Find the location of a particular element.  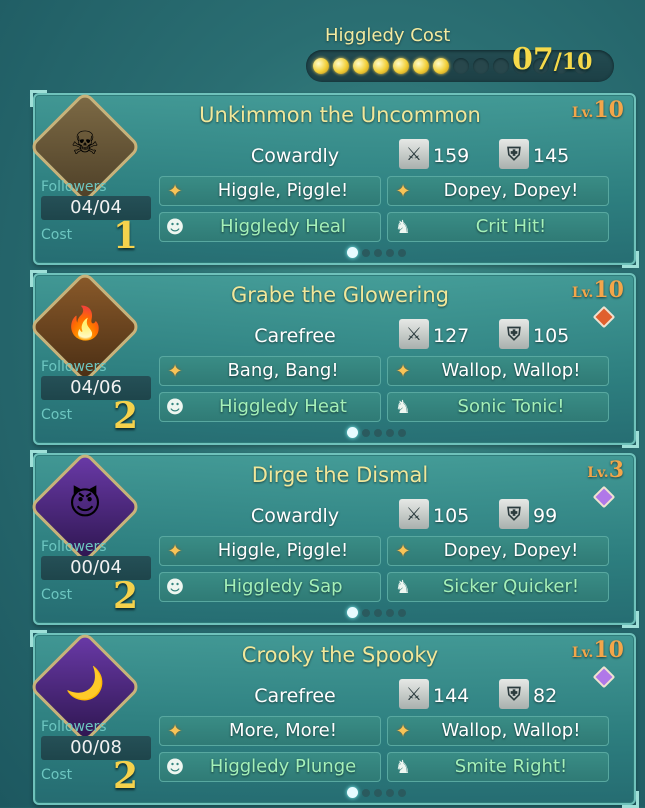

higgledy-cost-counter: 07/10 is located at coordinates (552, 59).